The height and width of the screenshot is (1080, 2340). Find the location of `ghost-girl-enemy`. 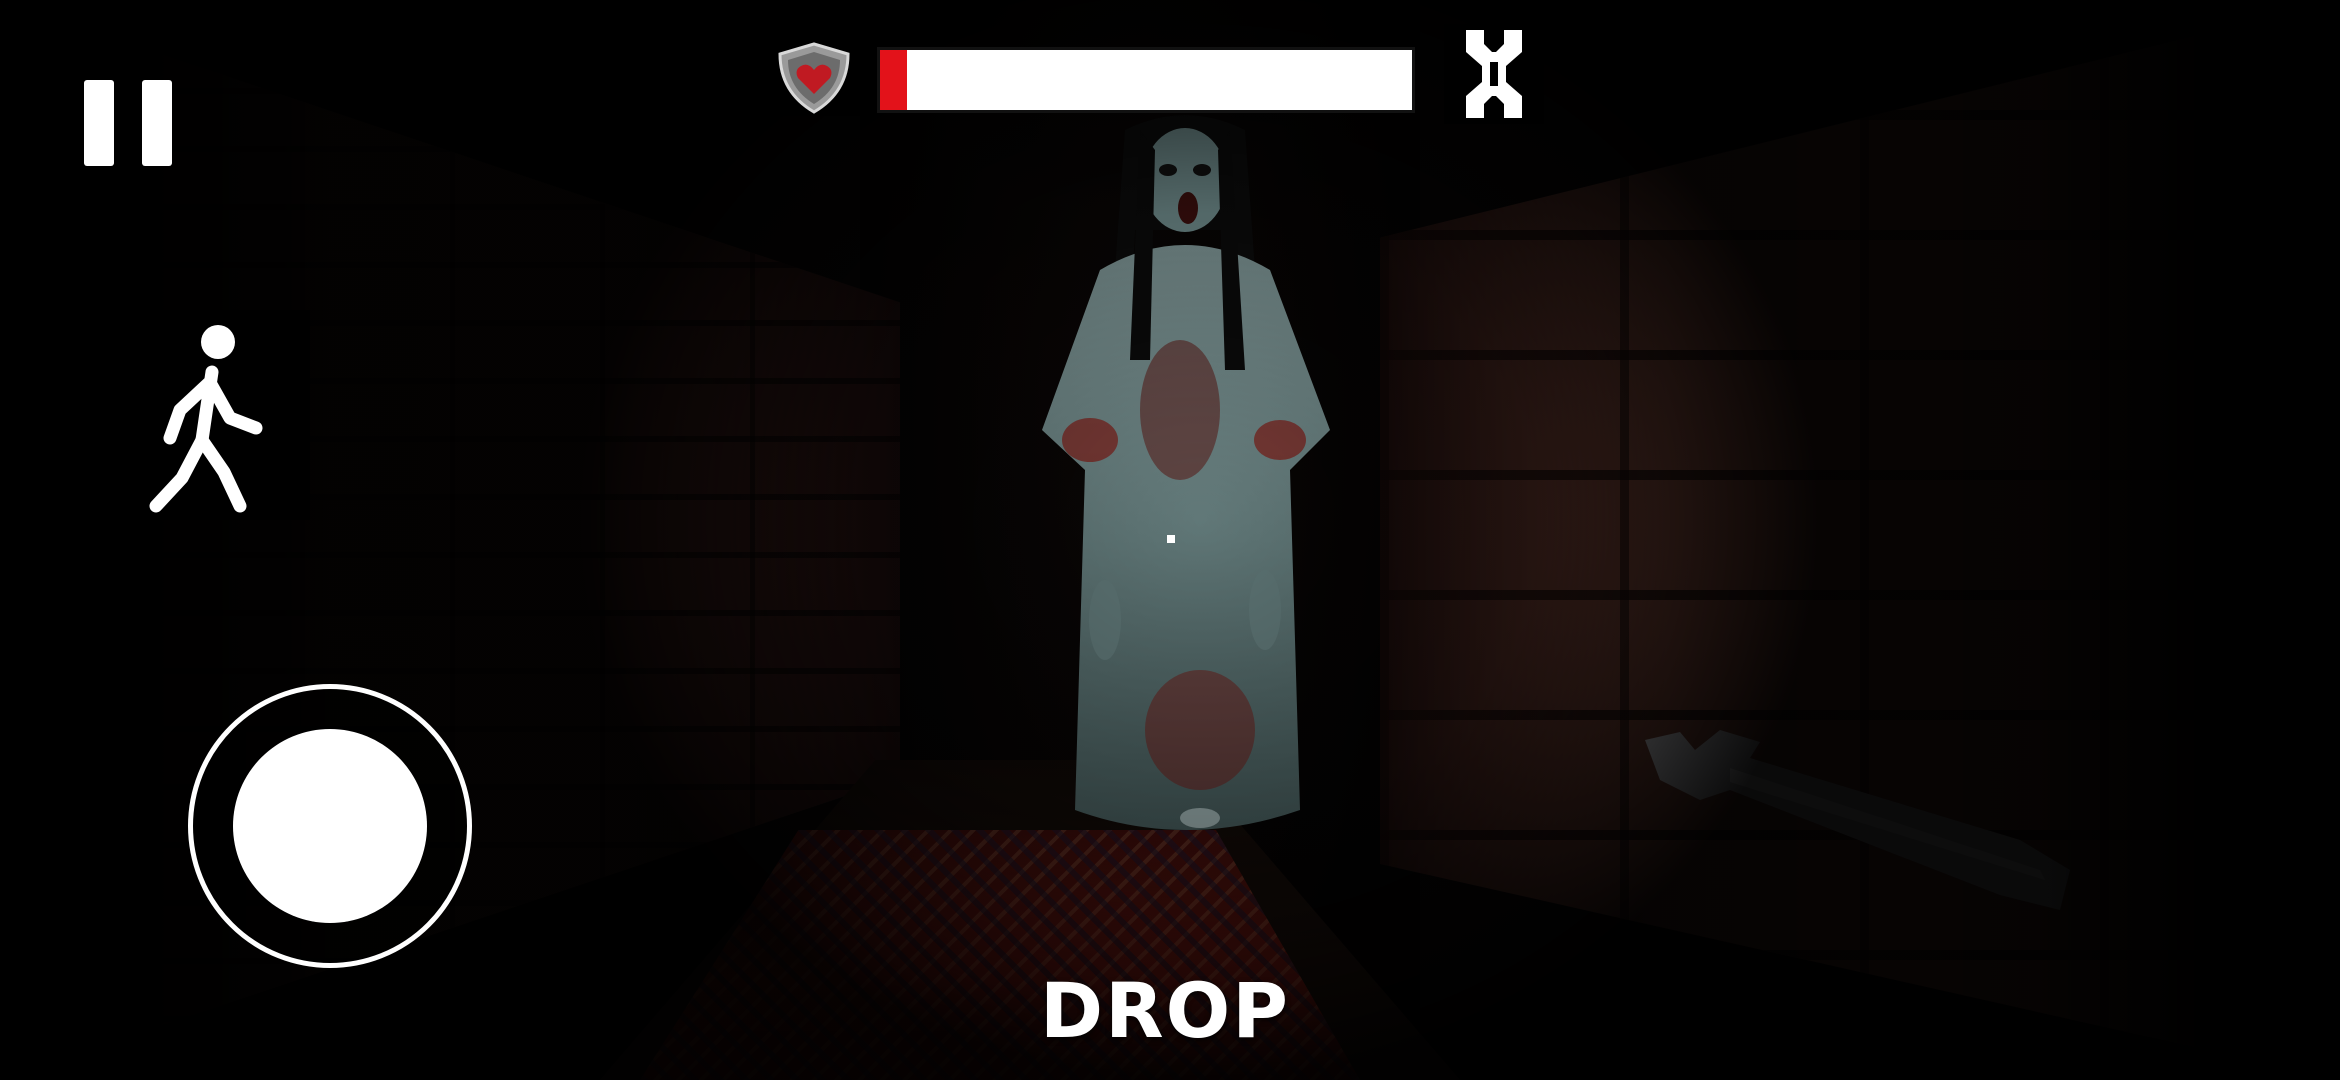

ghost-girl-enemy is located at coordinates (1186, 472).